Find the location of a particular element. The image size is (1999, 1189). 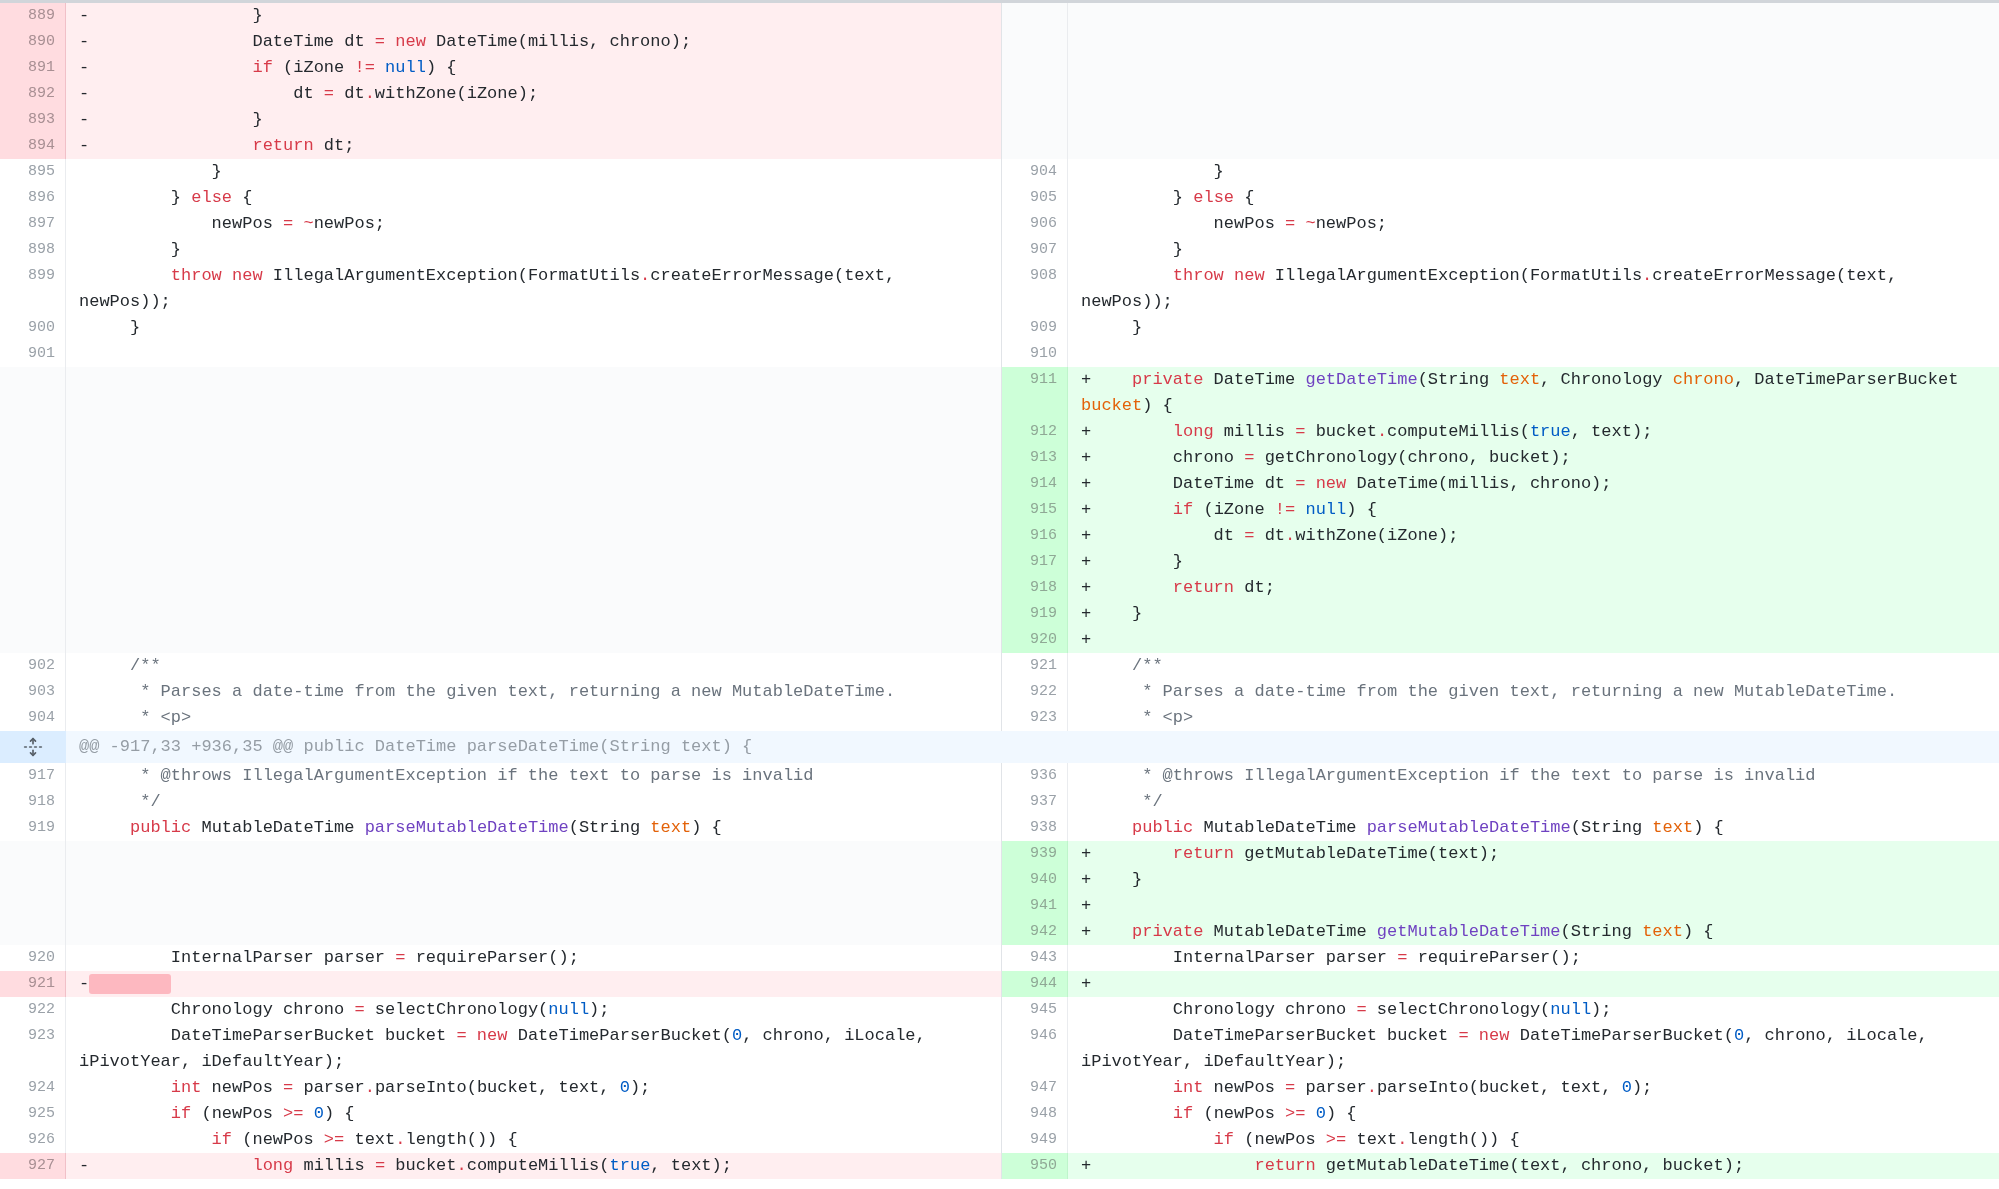

line-number: 942 is located at coordinates (1043, 932).